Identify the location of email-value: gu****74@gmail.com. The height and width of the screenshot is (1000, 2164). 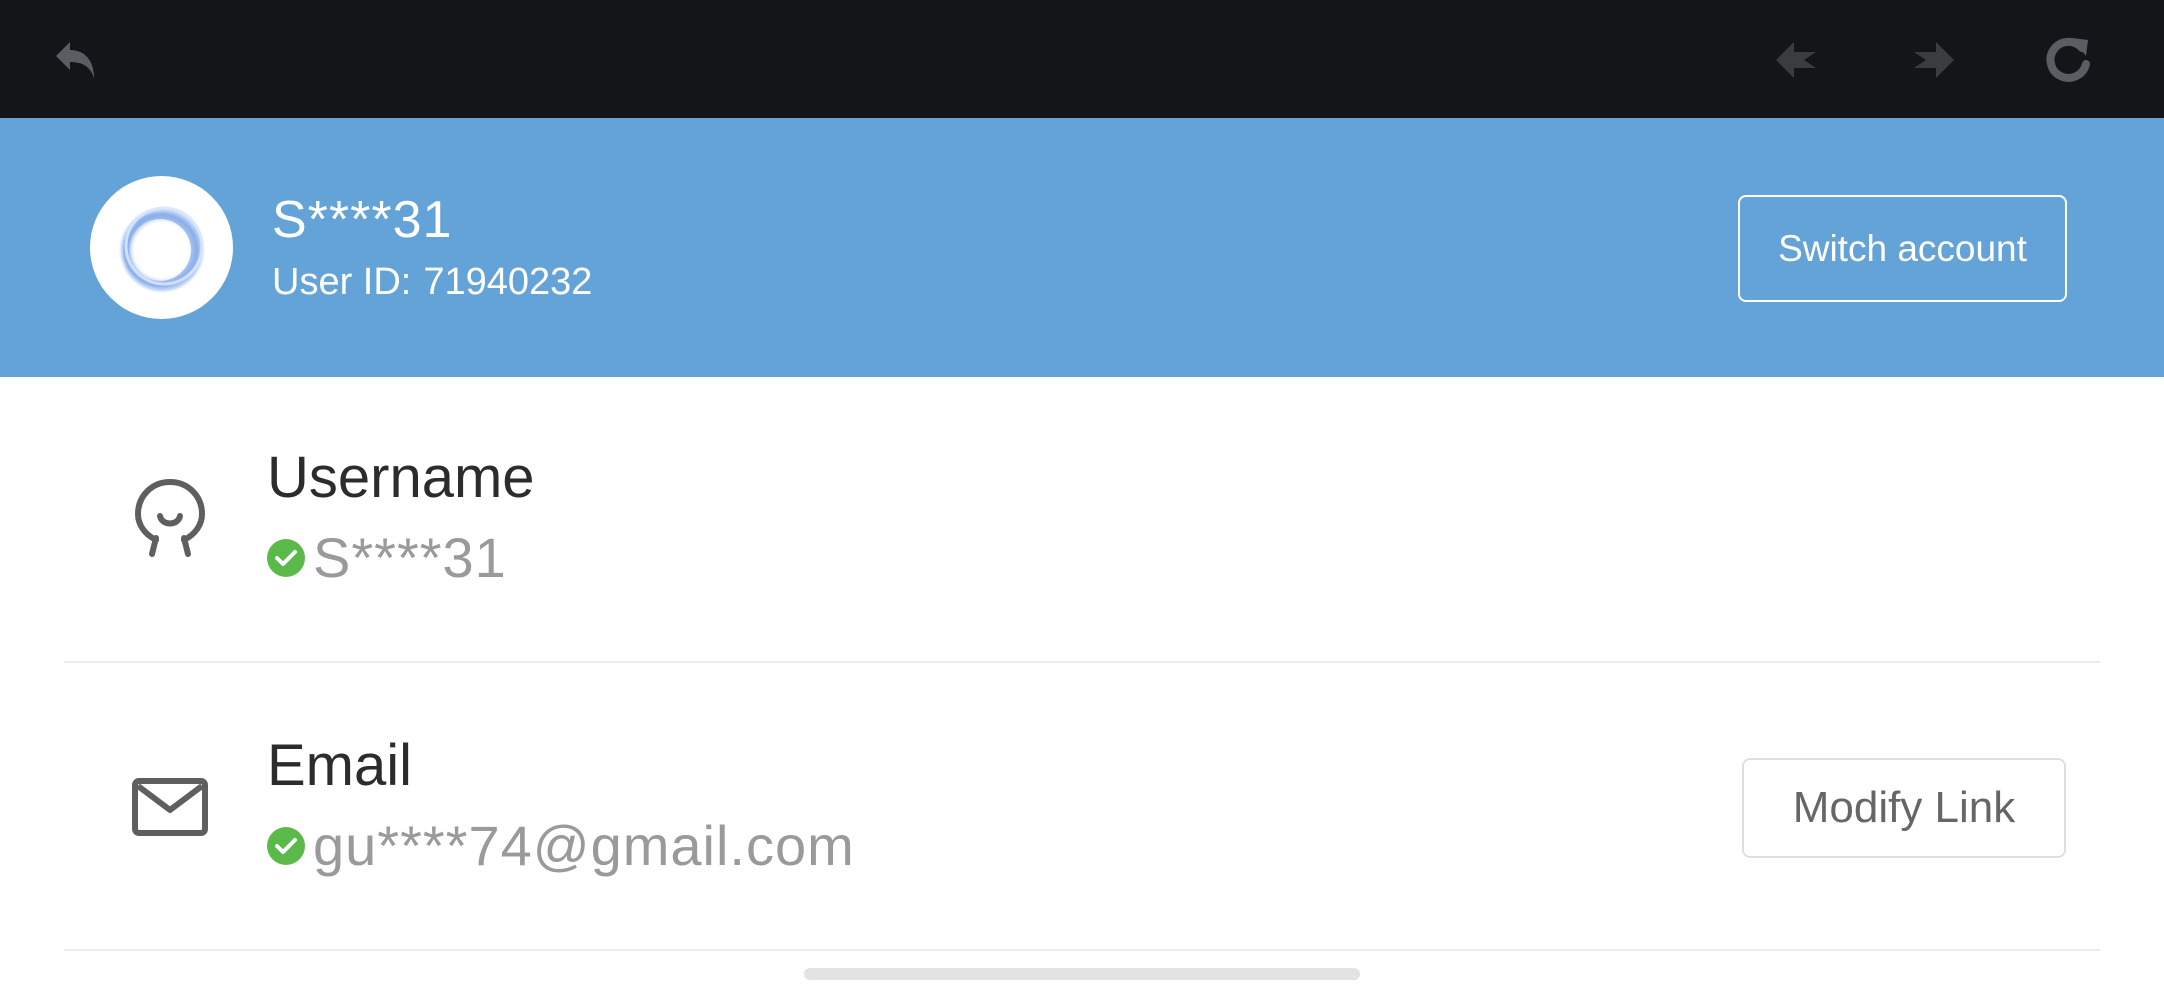
(584, 845).